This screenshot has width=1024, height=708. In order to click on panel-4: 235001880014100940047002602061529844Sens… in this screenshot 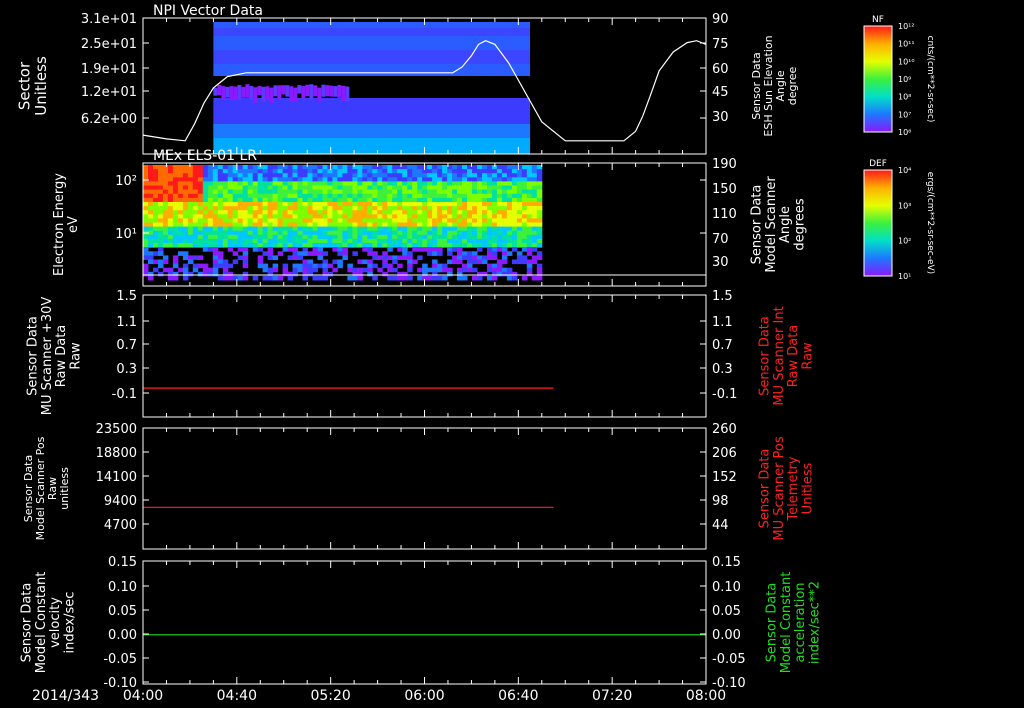, I will do `click(418, 486)`.